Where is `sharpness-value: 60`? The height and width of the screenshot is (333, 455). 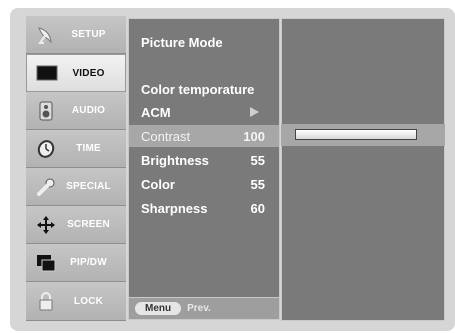
sharpness-value: 60 is located at coordinates (257, 208).